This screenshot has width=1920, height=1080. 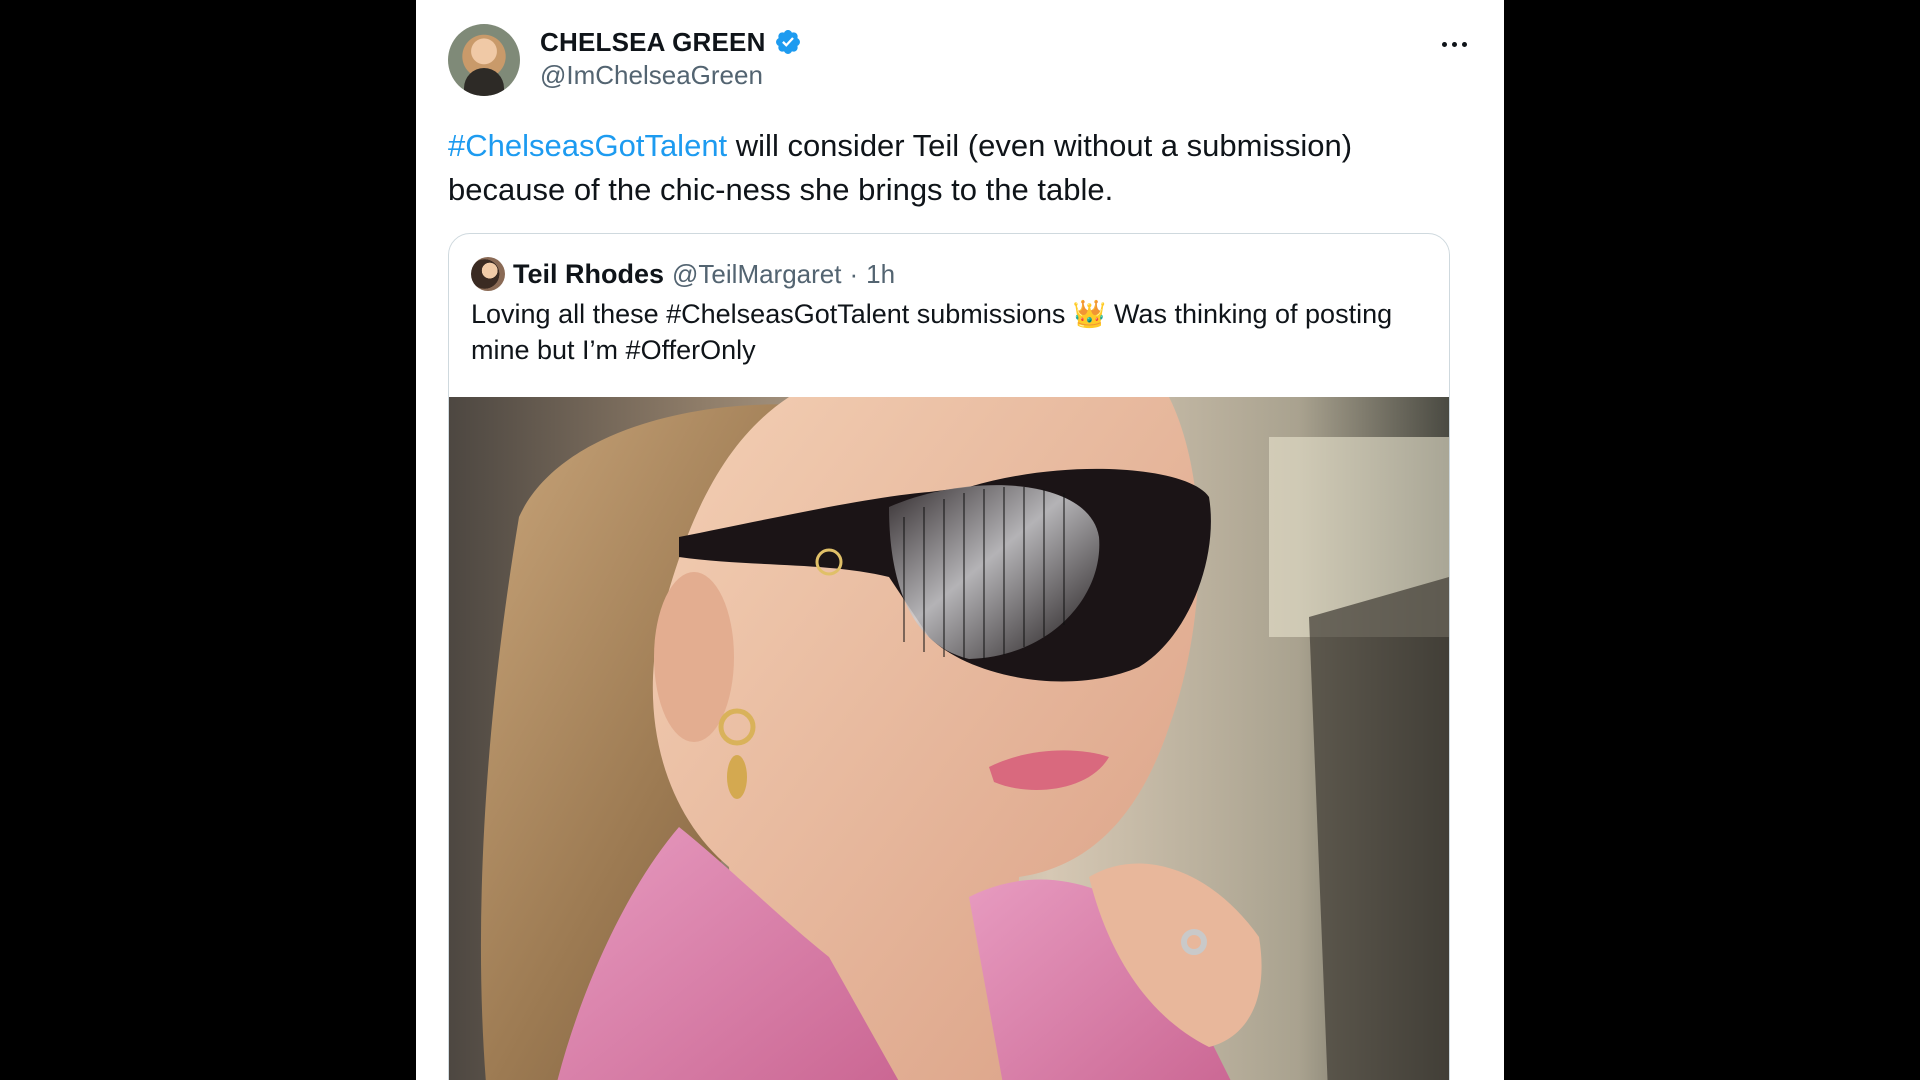 I want to click on quoted-header: Teil Rhodes @TeilMargaret · 1h, so click(x=683, y=274).